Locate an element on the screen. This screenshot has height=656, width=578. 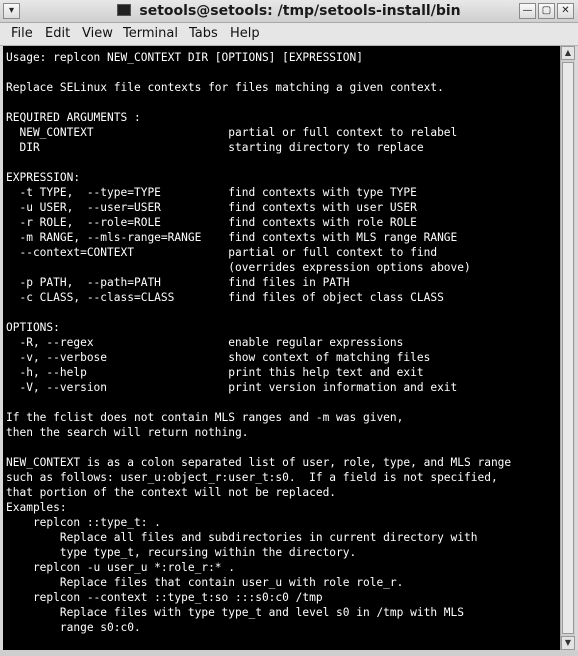
scroll-down-icon: ▼ is located at coordinates (568, 642).